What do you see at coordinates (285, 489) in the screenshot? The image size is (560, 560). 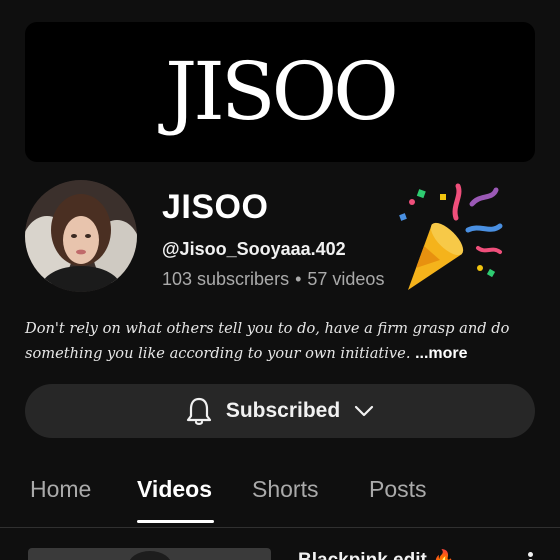 I see `tab-shorts: Shorts` at bounding box center [285, 489].